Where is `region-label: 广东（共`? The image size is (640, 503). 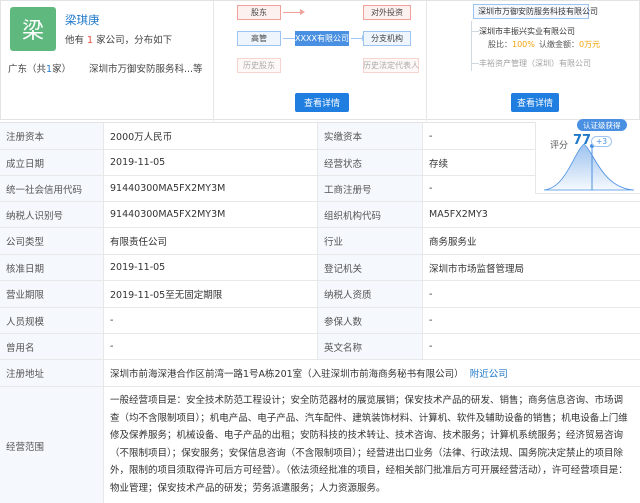
region-label: 广东（共 is located at coordinates (27, 69).